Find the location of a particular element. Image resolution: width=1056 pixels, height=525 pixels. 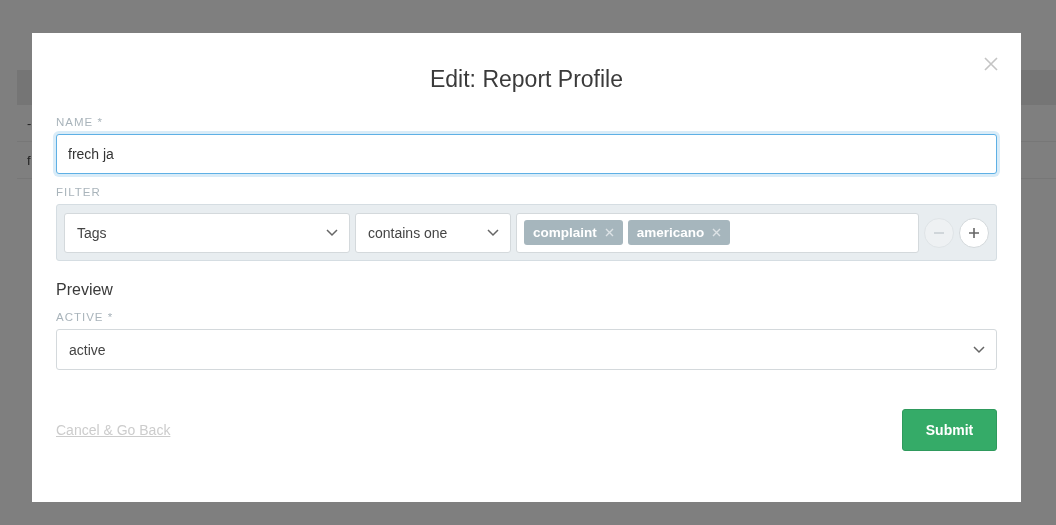

table-cell: f is located at coordinates (29, 160).